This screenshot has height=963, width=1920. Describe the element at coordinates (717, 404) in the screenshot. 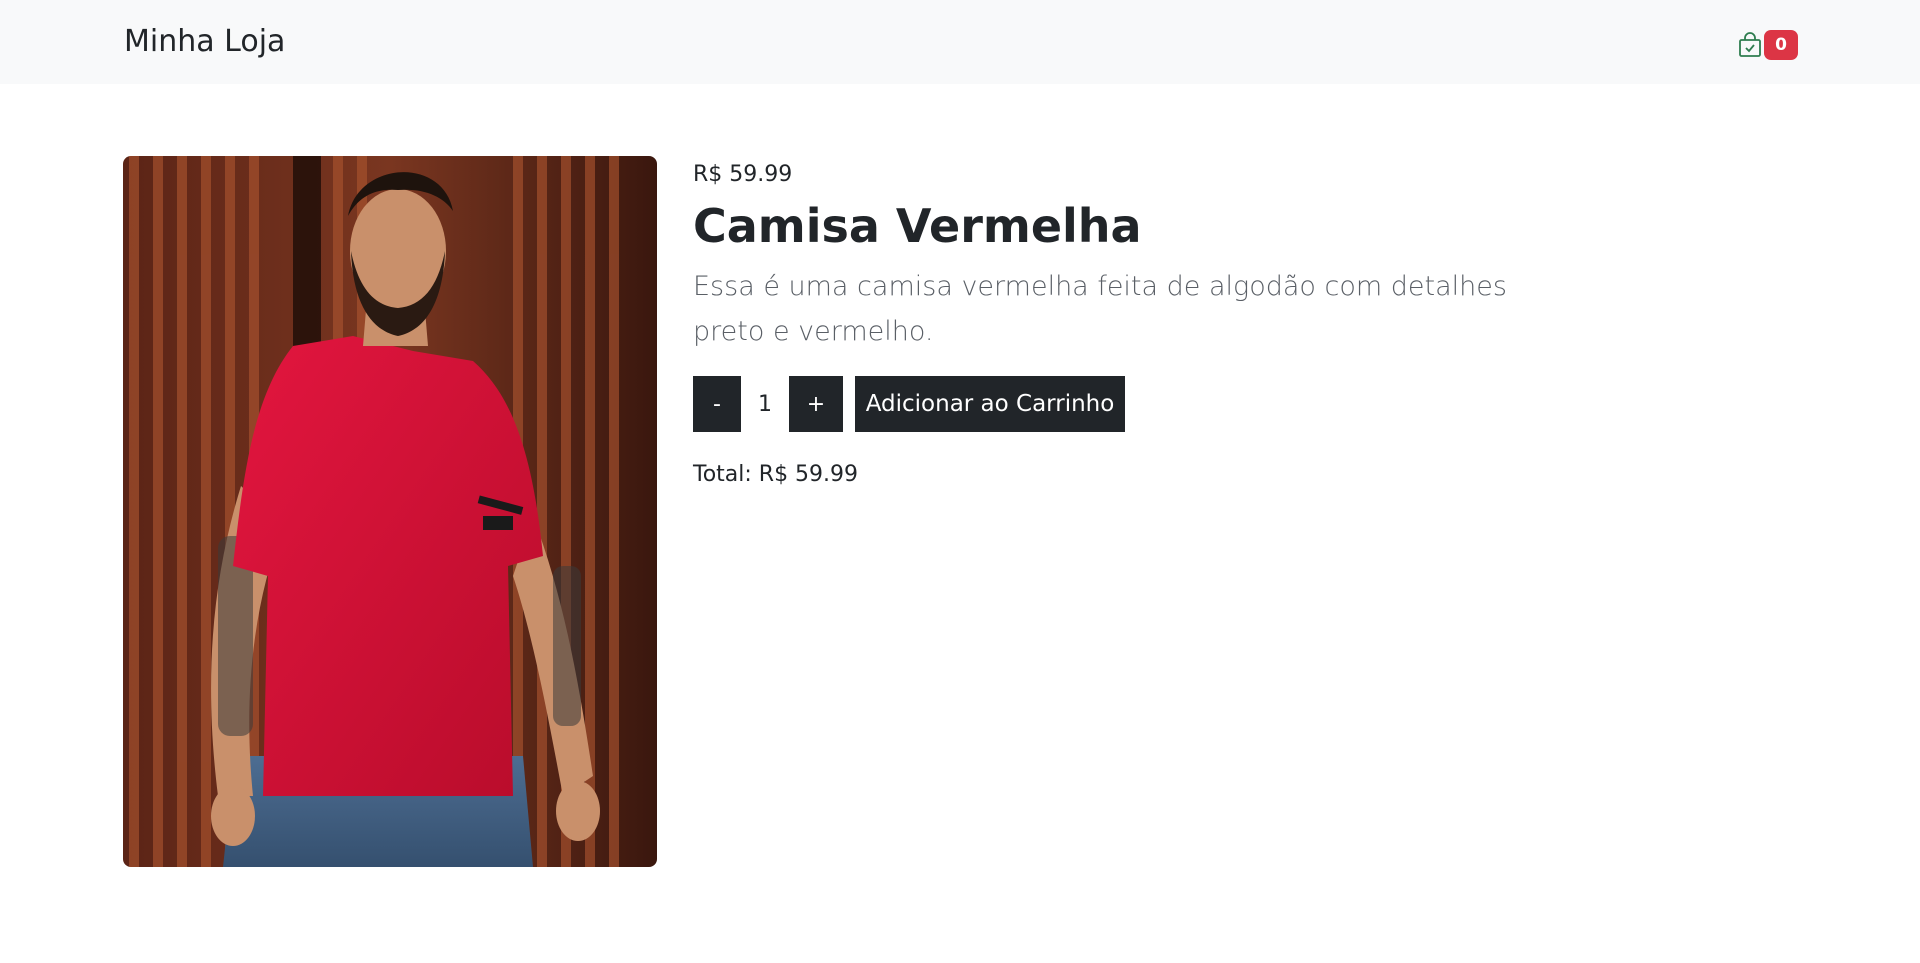

I see `decrease-quantity-button: -` at that location.